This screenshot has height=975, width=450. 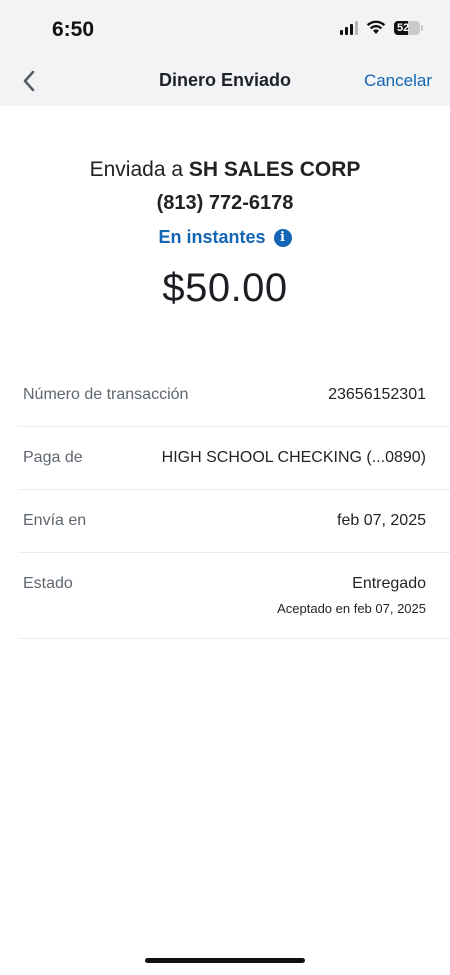 I want to click on sent-to-line: Enviada a SH SALES CORP, so click(x=225, y=170).